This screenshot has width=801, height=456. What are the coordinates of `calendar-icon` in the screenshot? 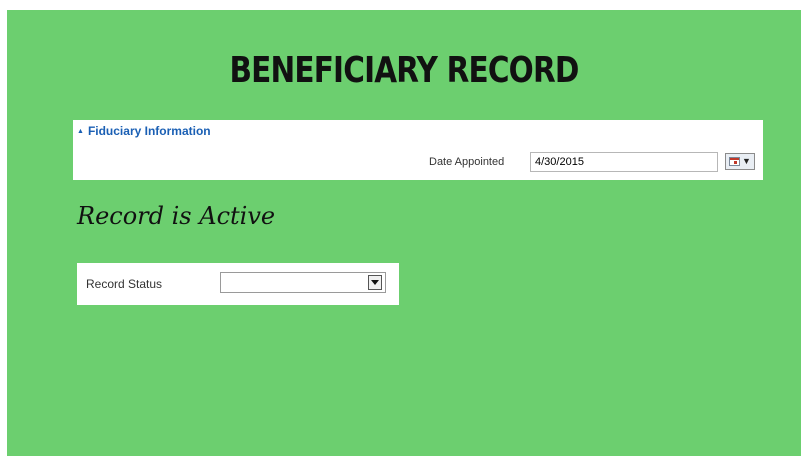 It's located at (735, 161).